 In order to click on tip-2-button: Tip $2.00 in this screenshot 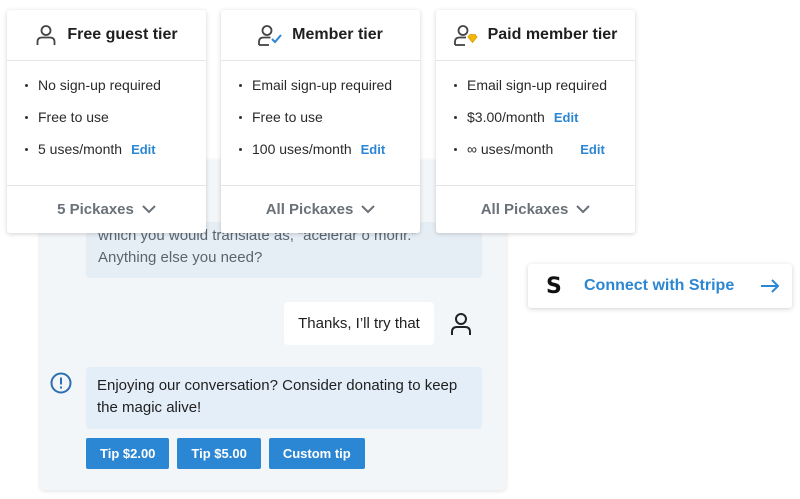, I will do `click(128, 453)`.